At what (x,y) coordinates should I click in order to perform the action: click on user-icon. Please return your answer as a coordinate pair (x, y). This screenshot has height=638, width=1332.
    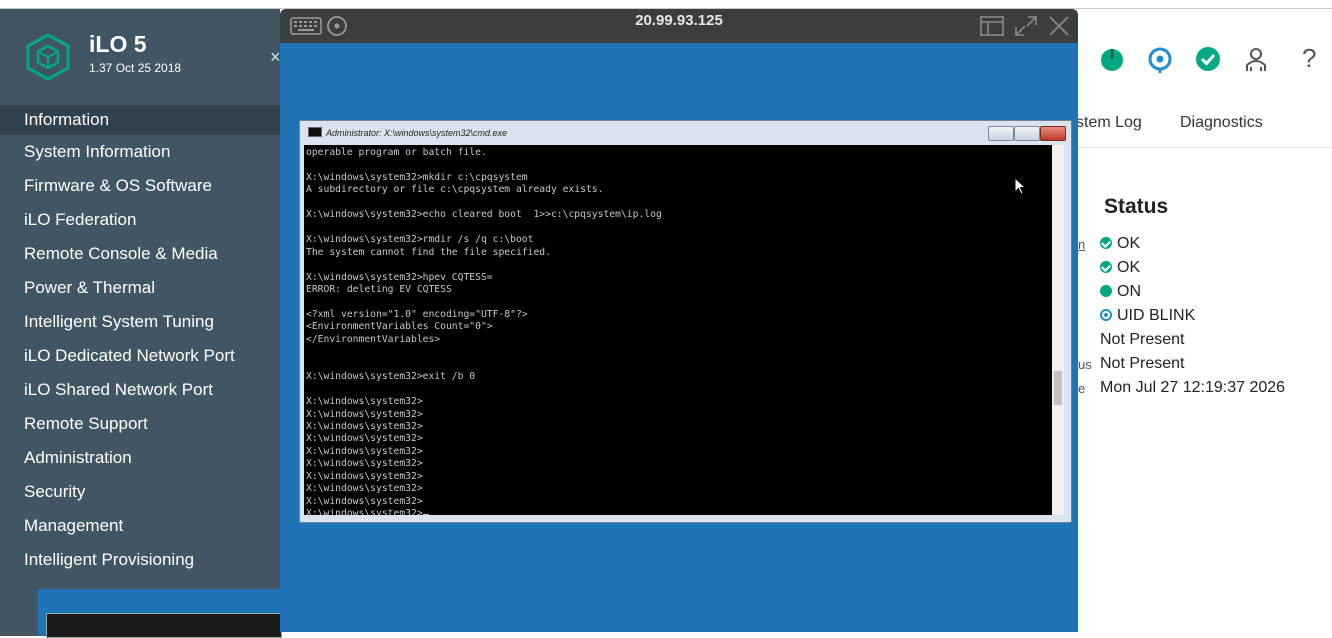
    Looking at the image, I should click on (1256, 59).